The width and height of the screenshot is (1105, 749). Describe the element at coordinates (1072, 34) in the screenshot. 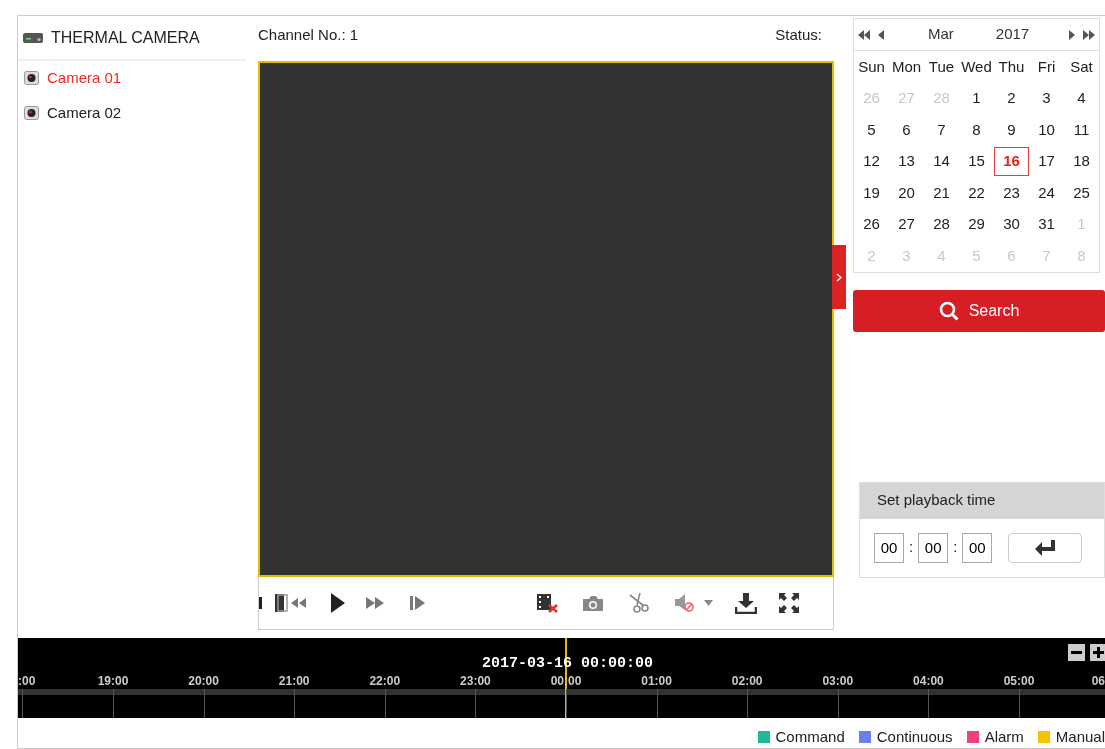

I see `next-month-button` at that location.